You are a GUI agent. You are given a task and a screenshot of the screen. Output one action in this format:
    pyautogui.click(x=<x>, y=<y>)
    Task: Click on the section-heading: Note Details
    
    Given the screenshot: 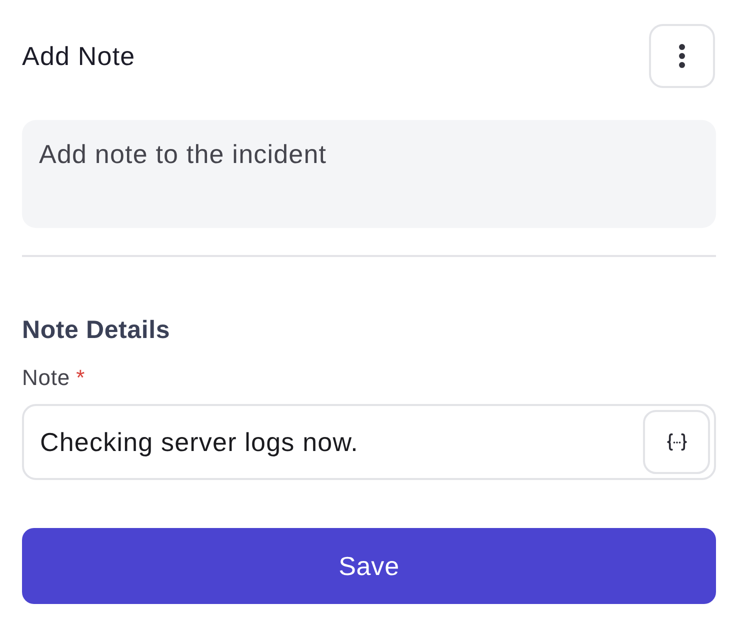 What is the action you would take?
    pyautogui.click(x=97, y=330)
    